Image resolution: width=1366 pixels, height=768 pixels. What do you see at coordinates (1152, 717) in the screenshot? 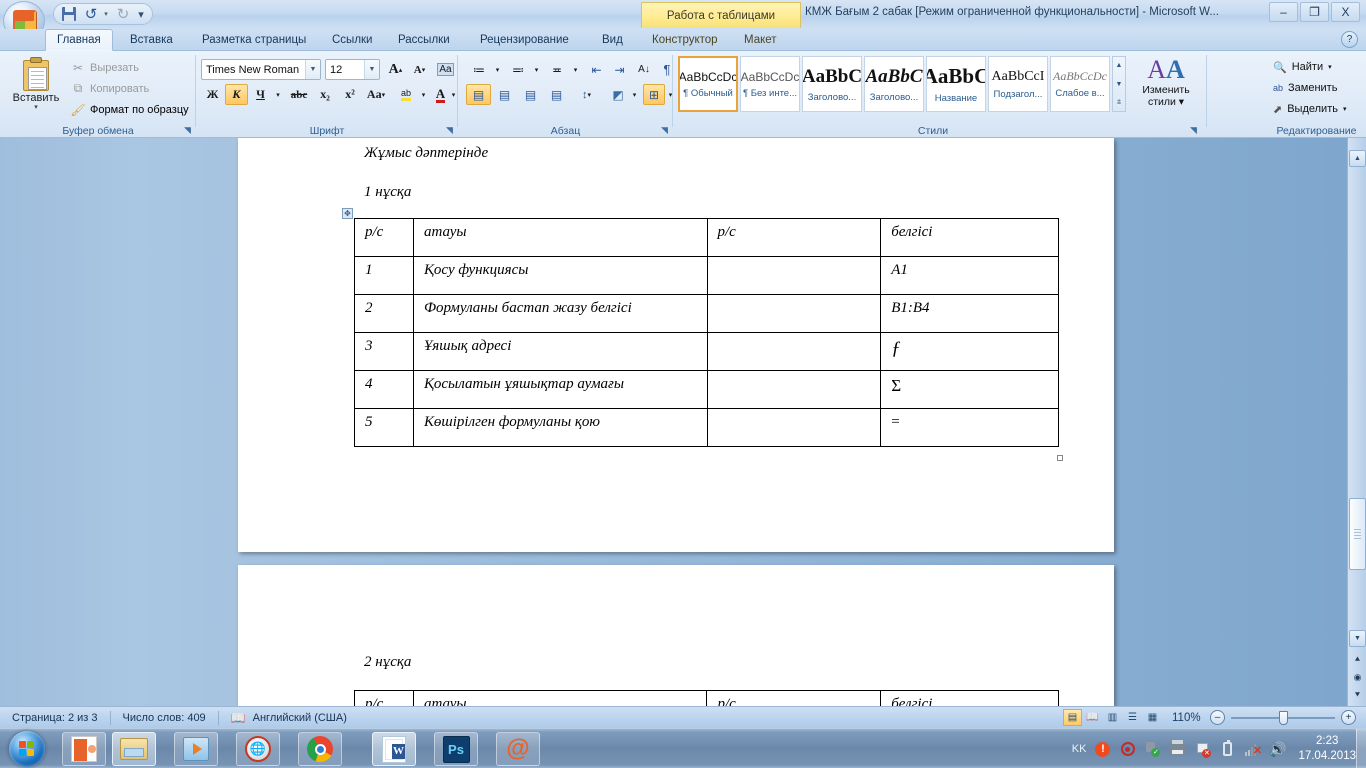
I see `view-draft: ▦` at bounding box center [1152, 717].